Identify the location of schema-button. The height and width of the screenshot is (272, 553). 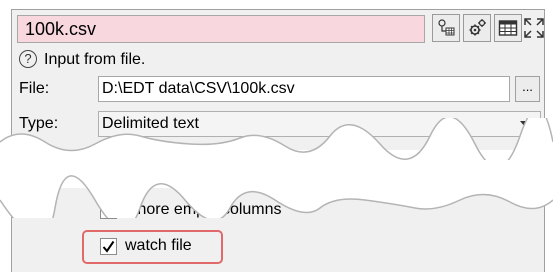
(446, 28).